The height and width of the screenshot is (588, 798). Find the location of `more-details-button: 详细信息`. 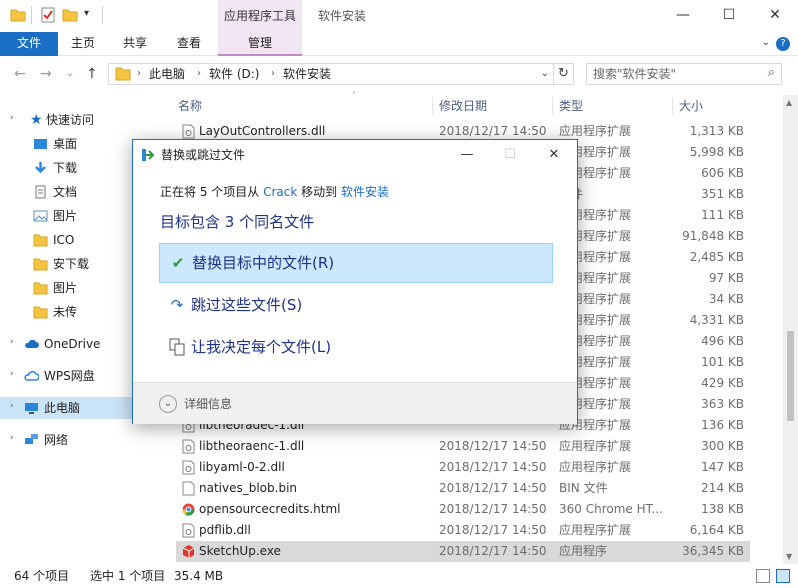

more-details-button: 详细信息 is located at coordinates (208, 404).